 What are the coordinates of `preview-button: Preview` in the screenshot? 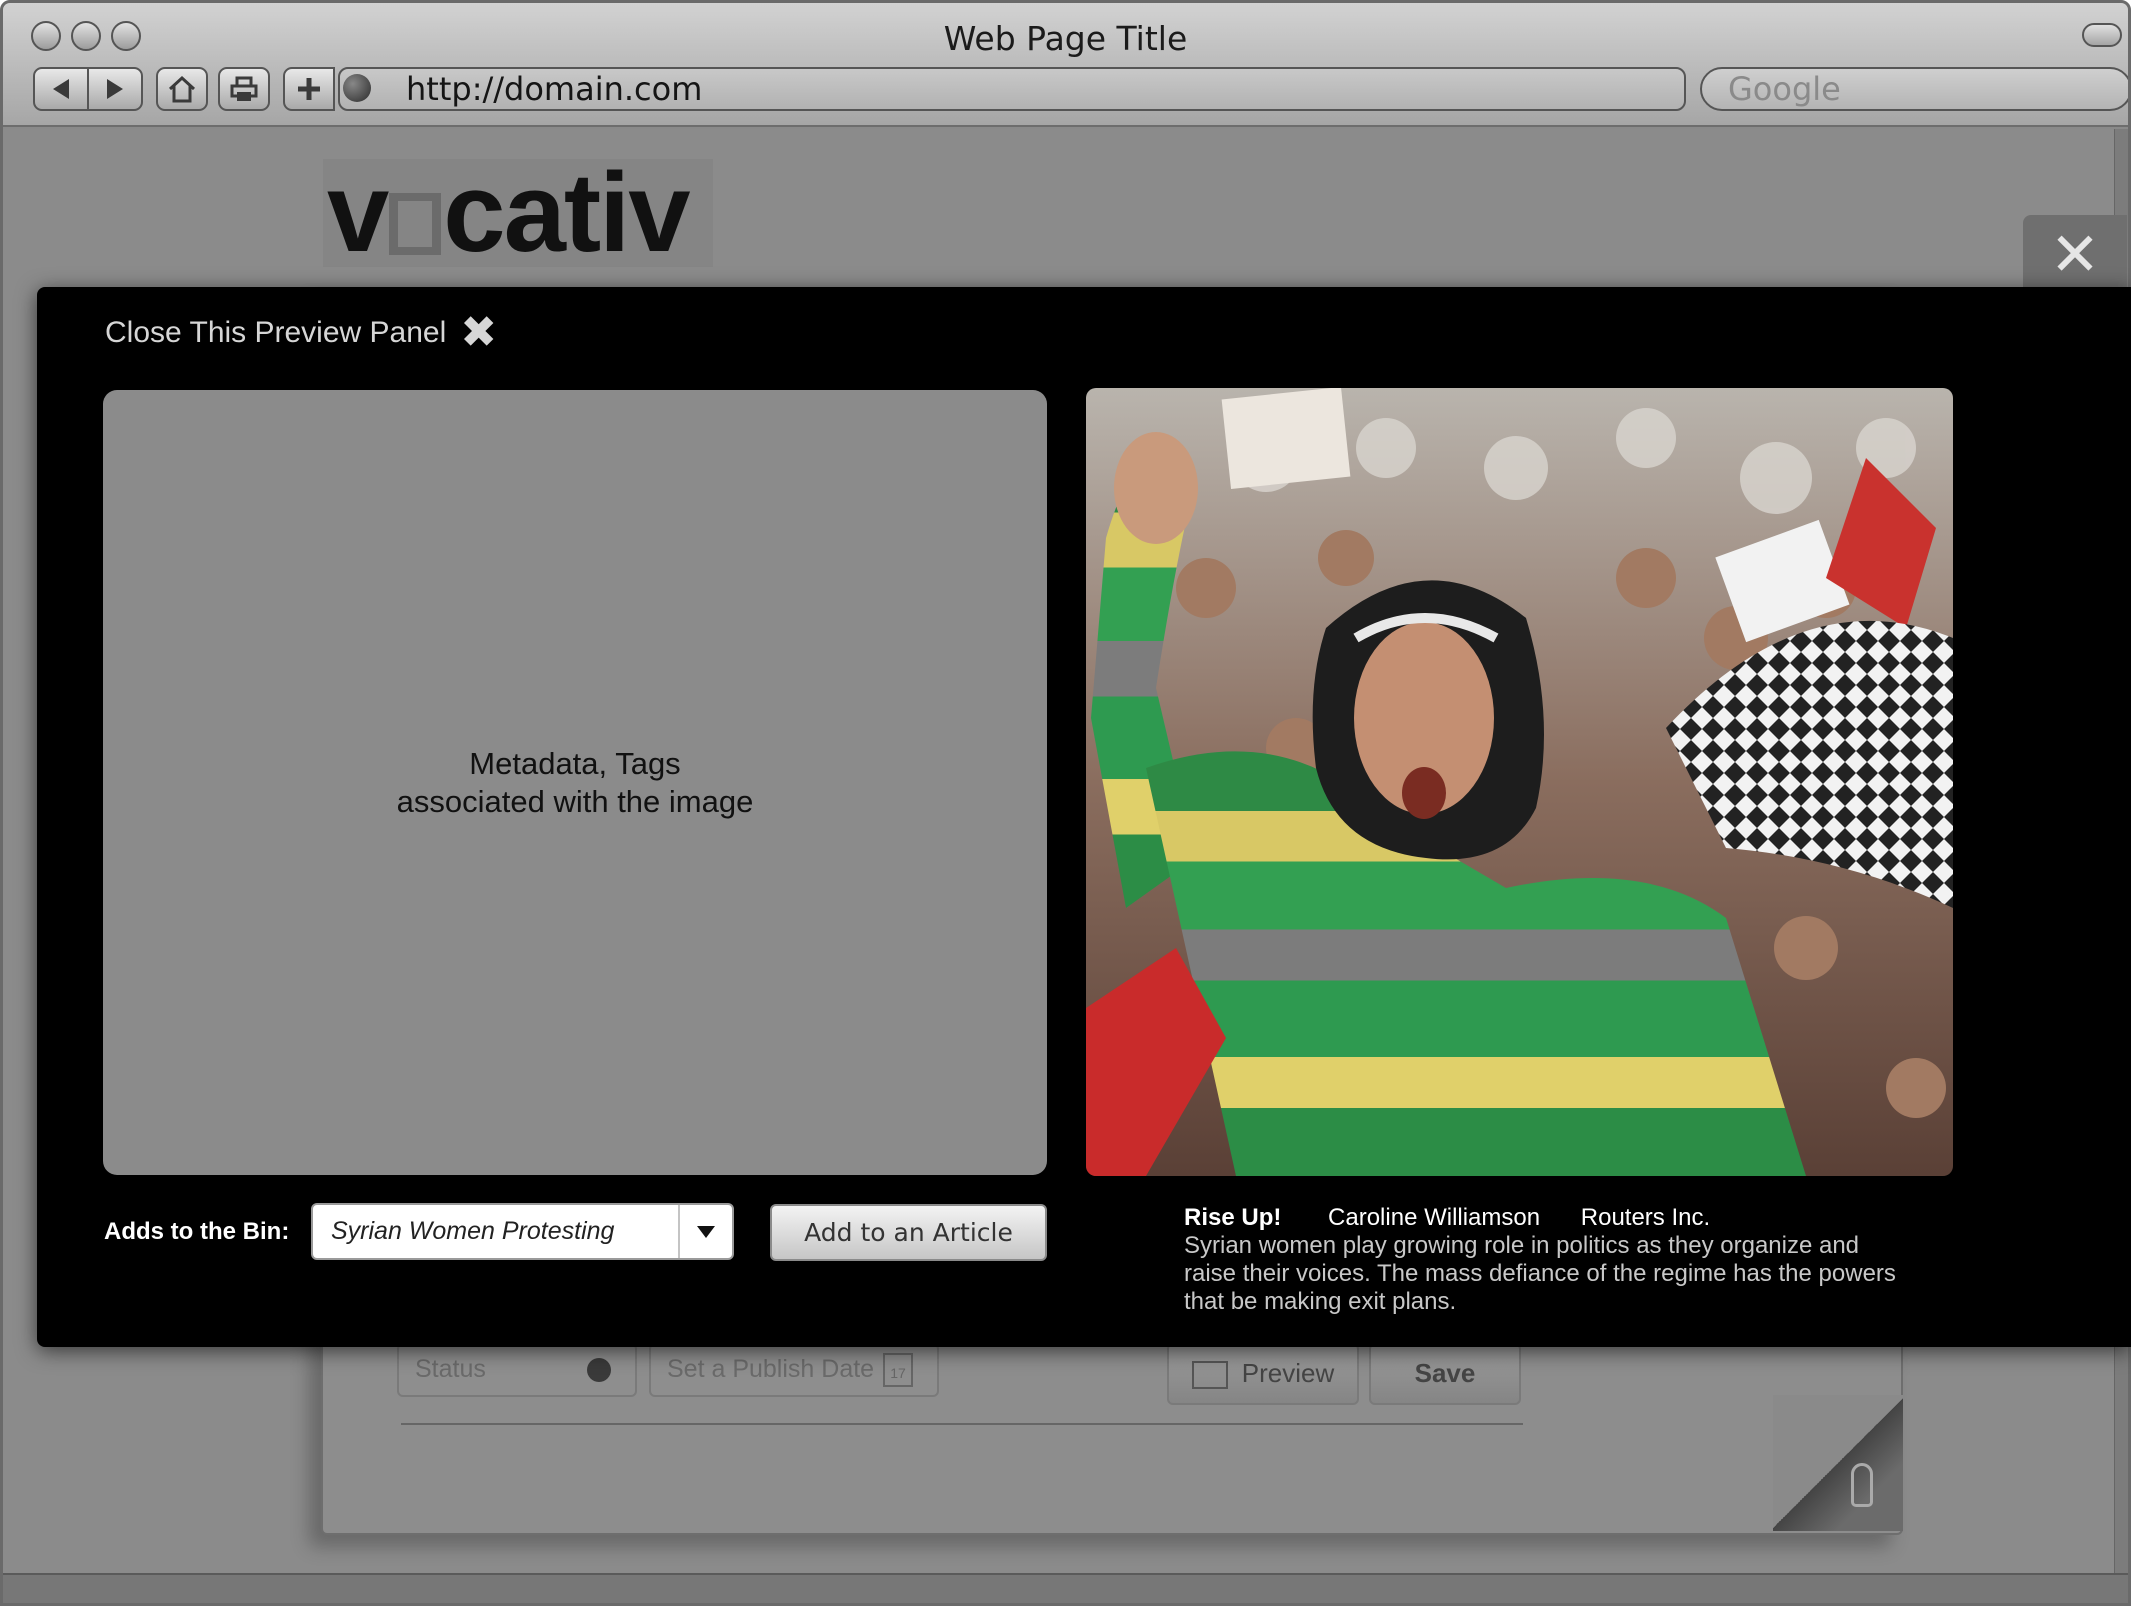 It's located at (1263, 1374).